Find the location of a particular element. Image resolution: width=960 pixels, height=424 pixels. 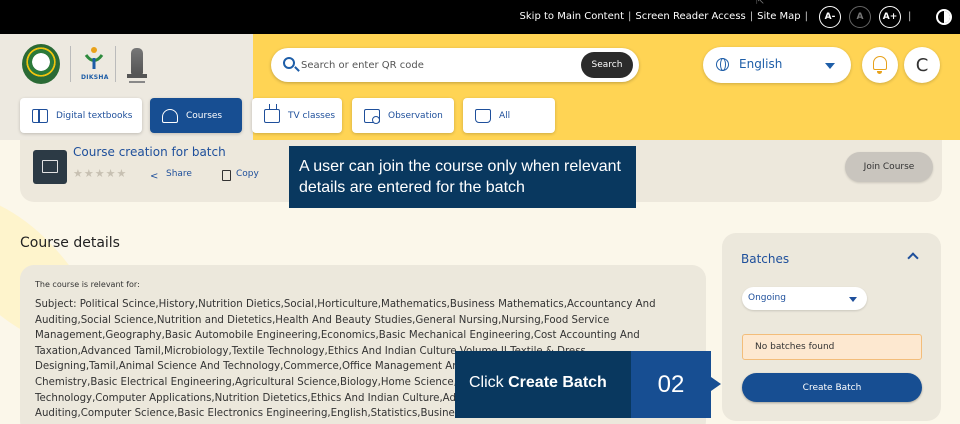

font-increase-button: A+ is located at coordinates (890, 17).